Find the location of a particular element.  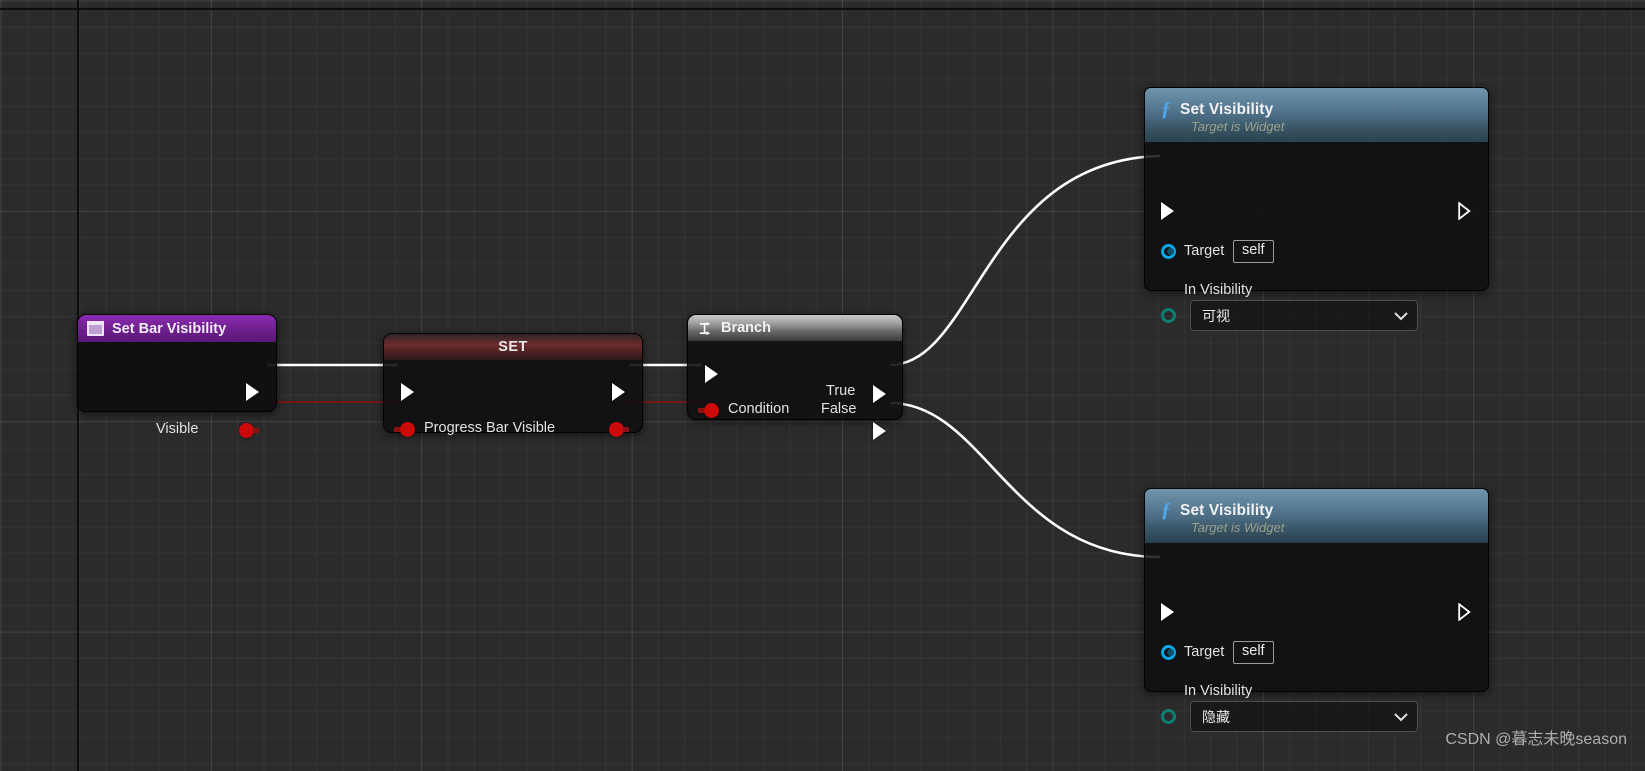

set-visibility-true-title: Set Visibility is located at coordinates (1227, 109).